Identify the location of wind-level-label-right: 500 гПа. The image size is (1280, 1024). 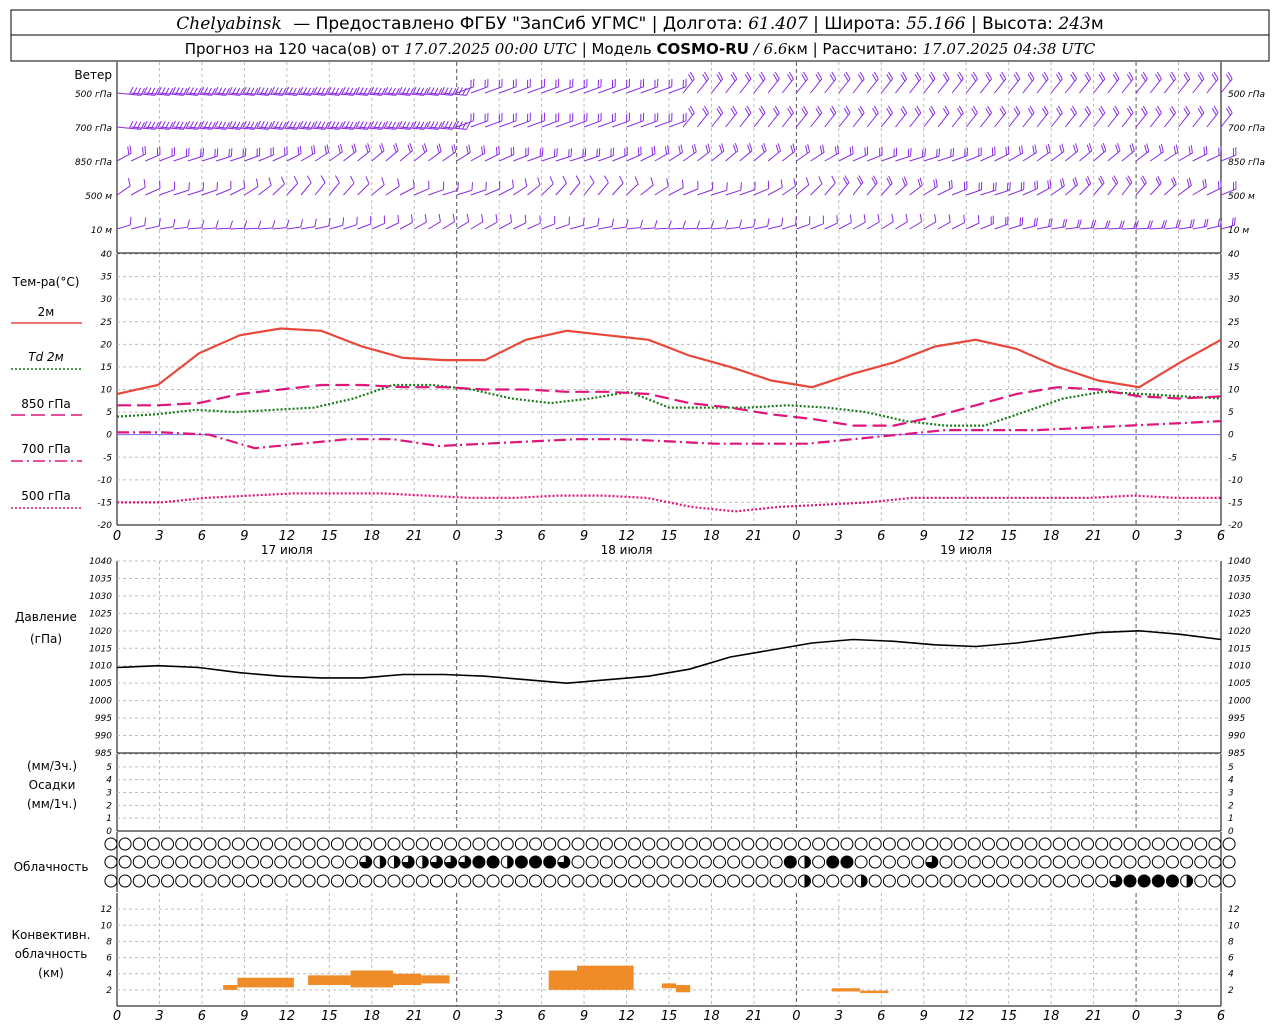
(1246, 95).